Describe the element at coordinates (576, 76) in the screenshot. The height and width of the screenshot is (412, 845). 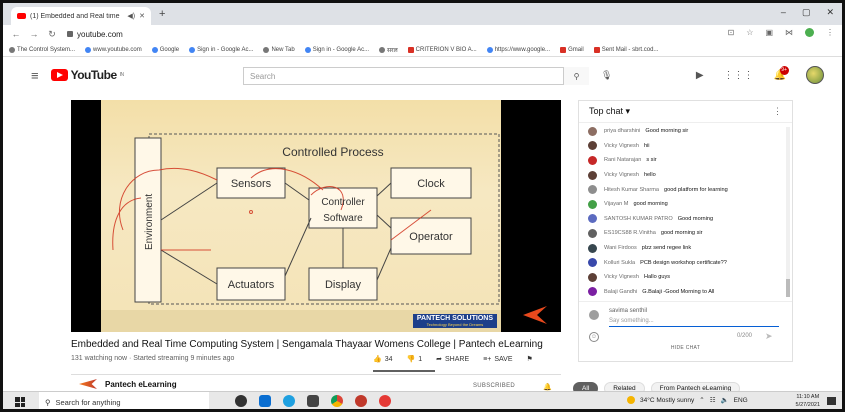
I see `search-button: ⚲` at that location.